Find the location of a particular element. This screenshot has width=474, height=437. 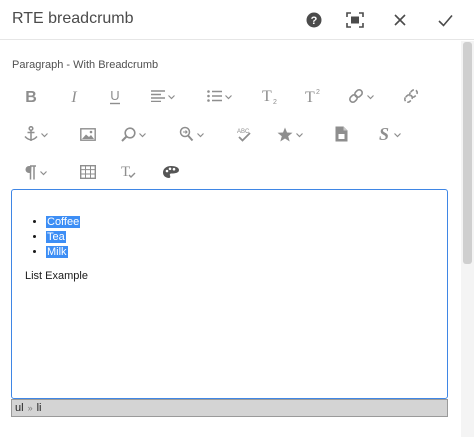

svg-text: B is located at coordinates (31, 96).